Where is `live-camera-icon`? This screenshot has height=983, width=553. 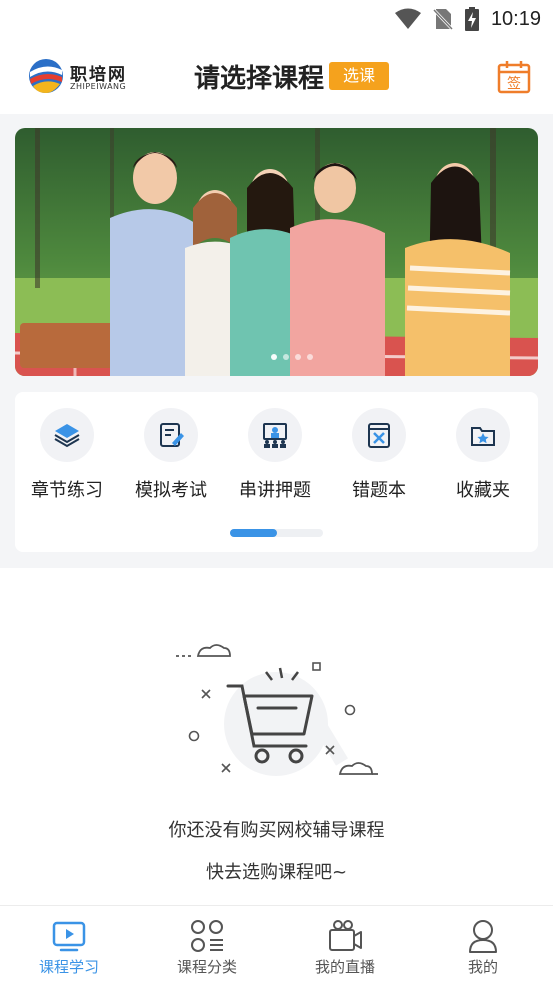 live-camera-icon is located at coordinates (345, 935).